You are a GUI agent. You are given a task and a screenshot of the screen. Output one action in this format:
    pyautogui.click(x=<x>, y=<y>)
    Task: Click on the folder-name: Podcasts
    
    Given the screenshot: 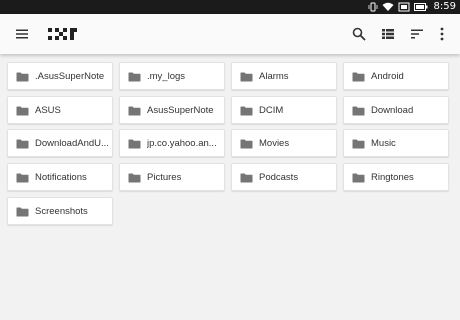 What is the action you would take?
    pyautogui.click(x=279, y=177)
    